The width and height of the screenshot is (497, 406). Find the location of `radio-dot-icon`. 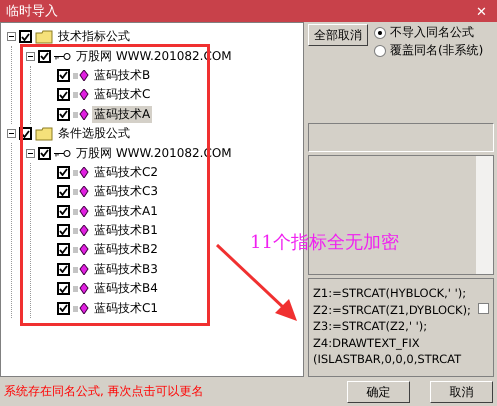

radio-dot-icon is located at coordinates (380, 32).